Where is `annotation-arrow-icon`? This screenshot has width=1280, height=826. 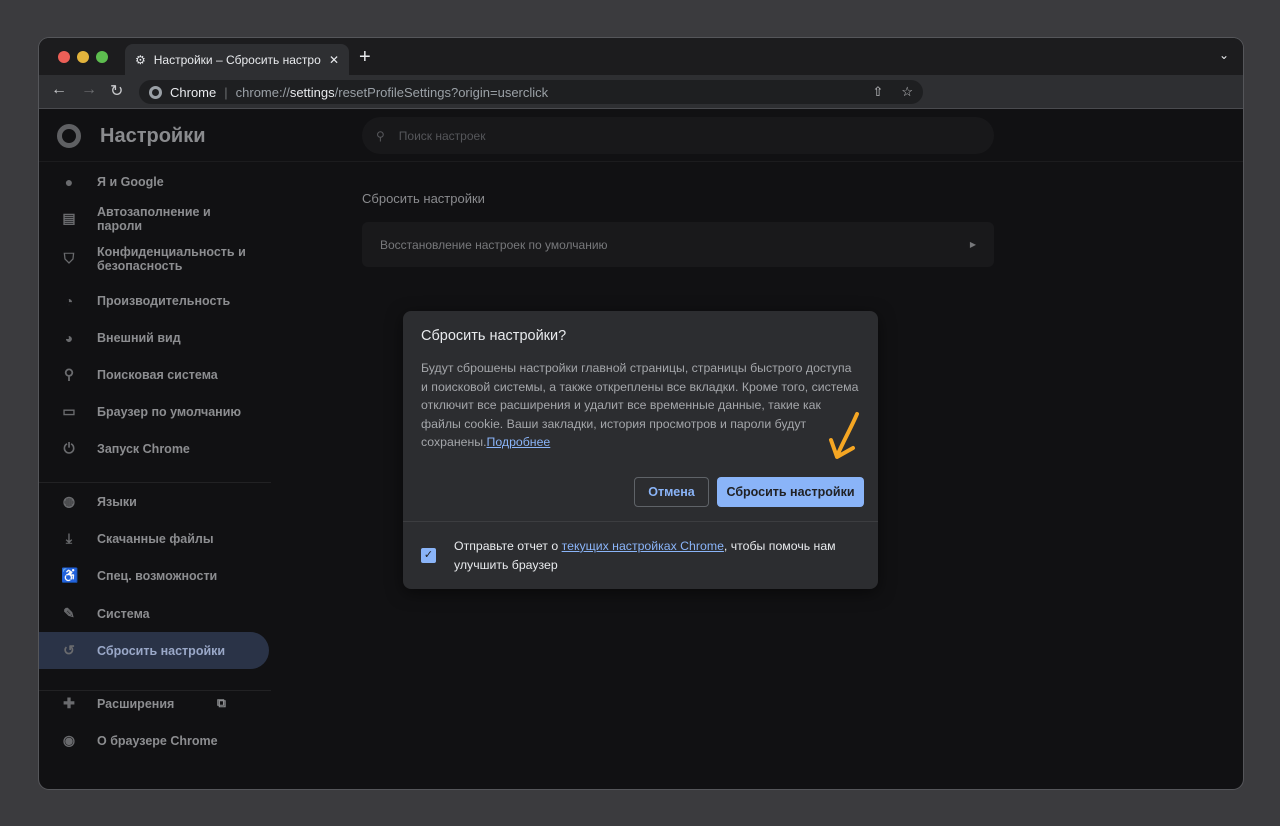
annotation-arrow-icon is located at coordinates (844, 435).